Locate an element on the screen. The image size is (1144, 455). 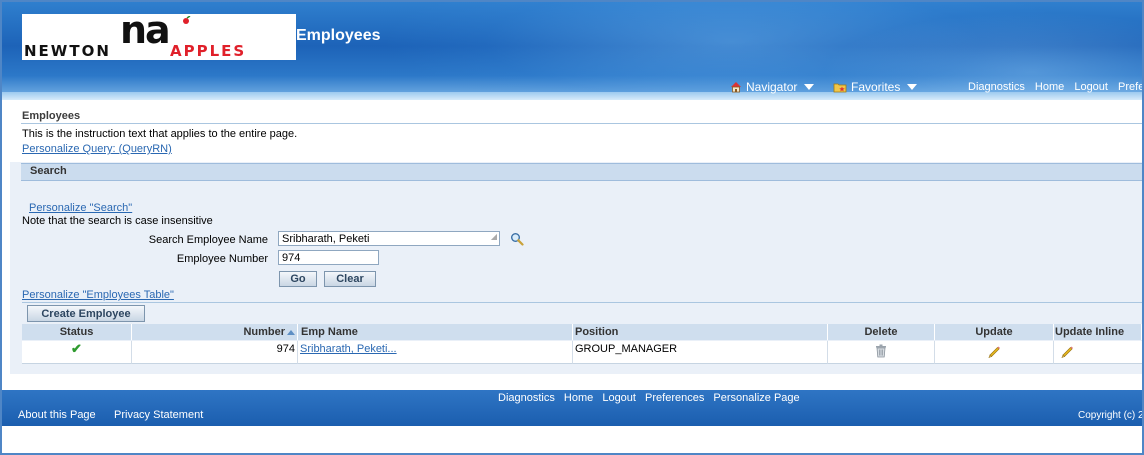
employee-name-value: Sribharath, Peketi is located at coordinates (326, 239).